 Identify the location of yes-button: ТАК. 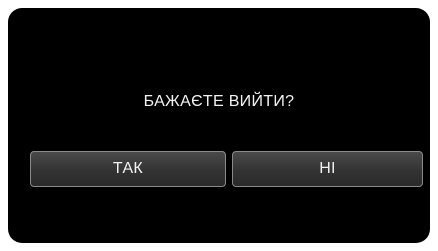
(128, 169).